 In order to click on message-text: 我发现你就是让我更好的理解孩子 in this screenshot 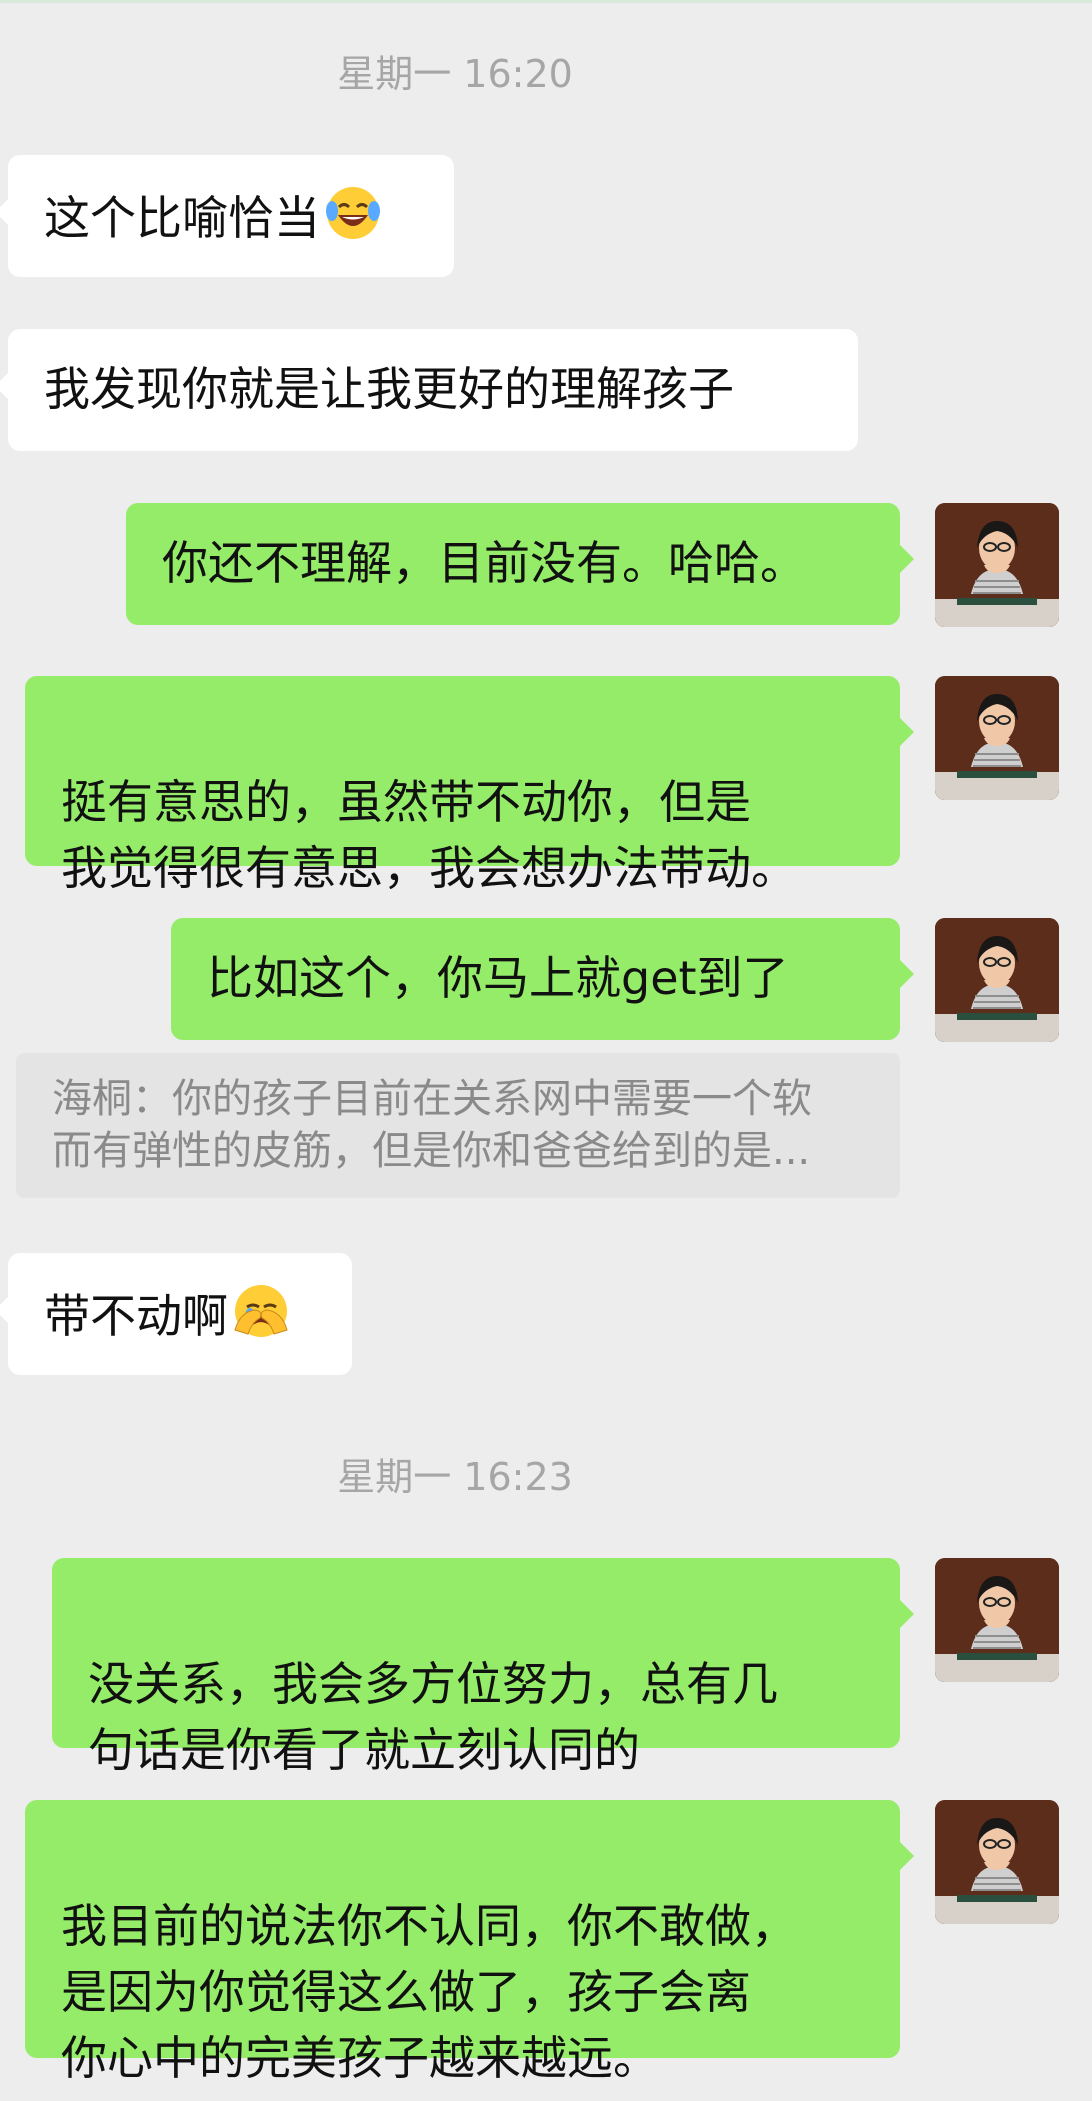, I will do `click(389, 389)`.